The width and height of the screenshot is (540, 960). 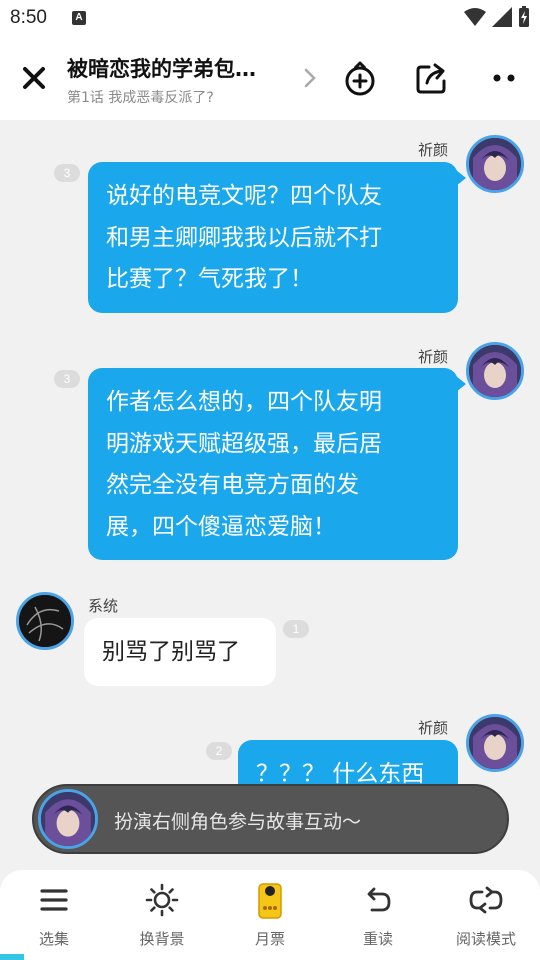 What do you see at coordinates (296, 629) in the screenshot?
I see `comment-count-badge: 1` at bounding box center [296, 629].